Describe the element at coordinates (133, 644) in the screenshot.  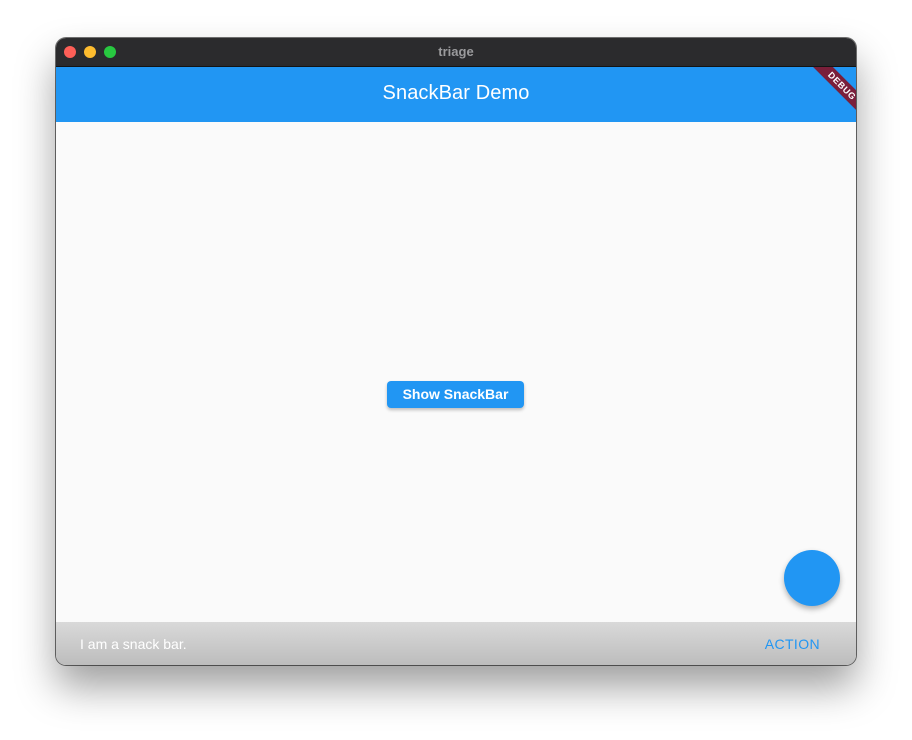
I see `snackbar-message: I am a snack bar.` at that location.